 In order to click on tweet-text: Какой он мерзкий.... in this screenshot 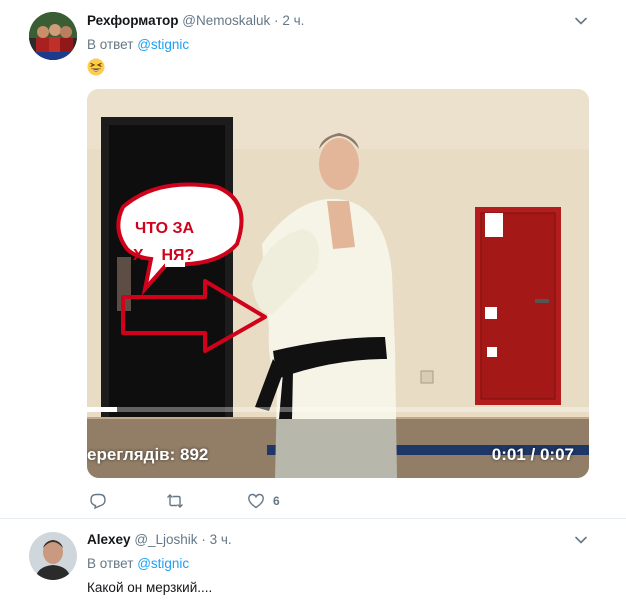, I will do `click(150, 587)`.